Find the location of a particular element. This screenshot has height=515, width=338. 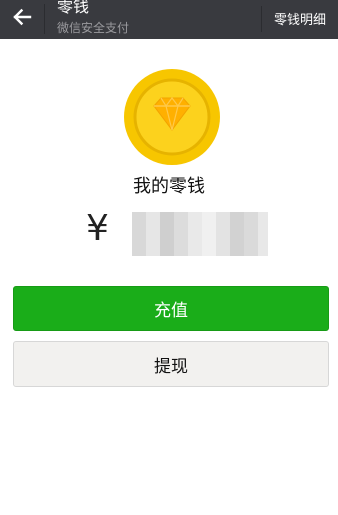

withdraw-button: 提现 is located at coordinates (171, 364).